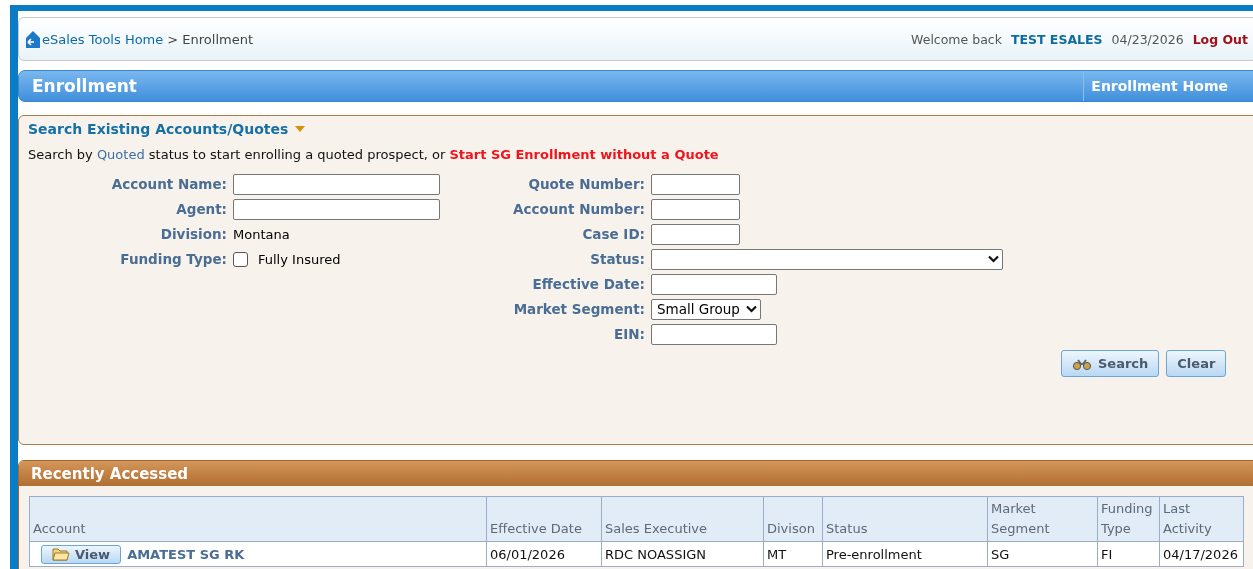  Describe the element at coordinates (1082, 363) in the screenshot. I see `binoculars-icon` at that location.